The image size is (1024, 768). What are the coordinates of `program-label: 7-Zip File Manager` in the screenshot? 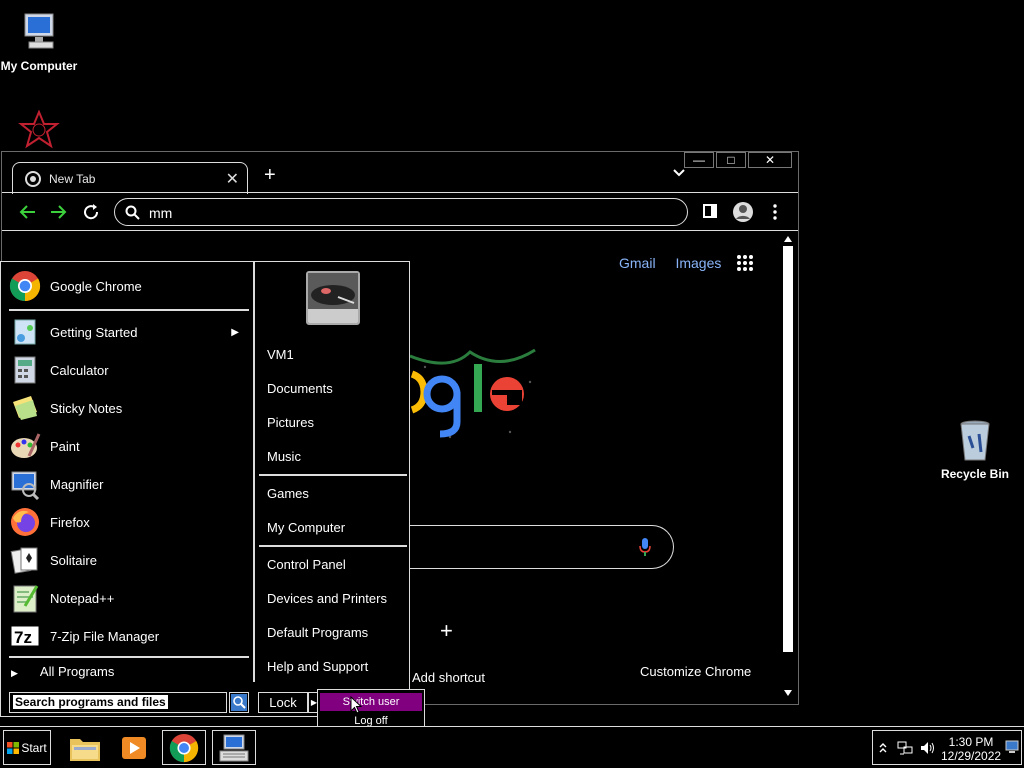 It's located at (105, 636).